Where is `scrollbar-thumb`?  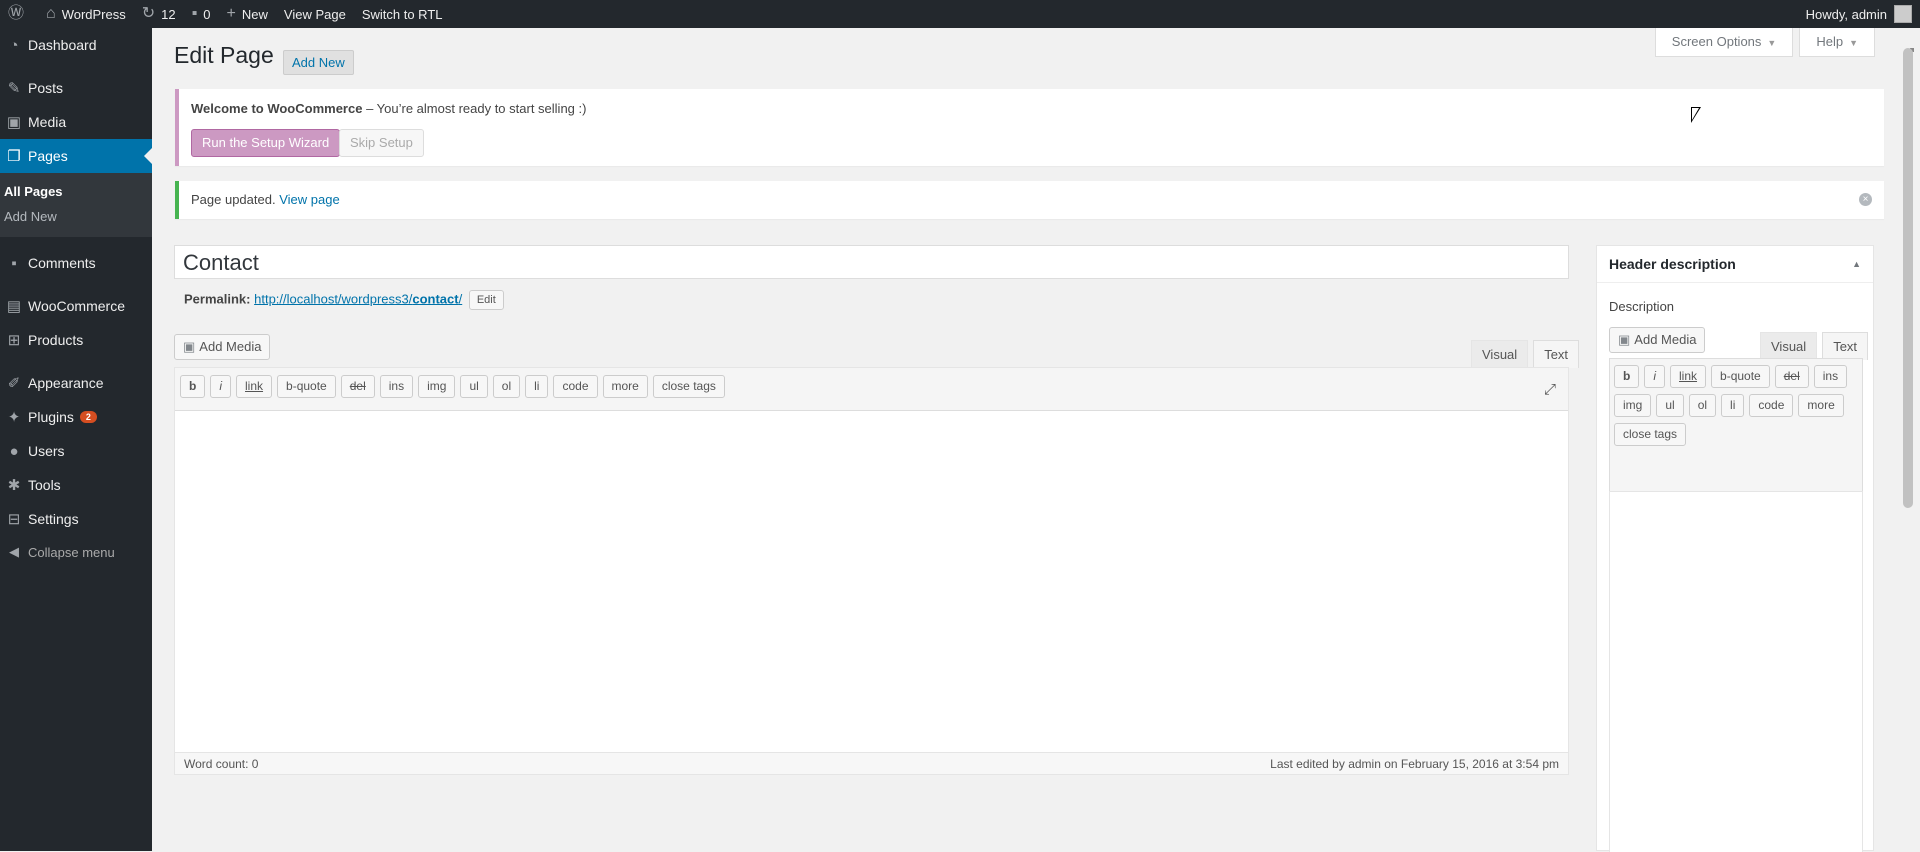
scrollbar-thumb is located at coordinates (1908, 278).